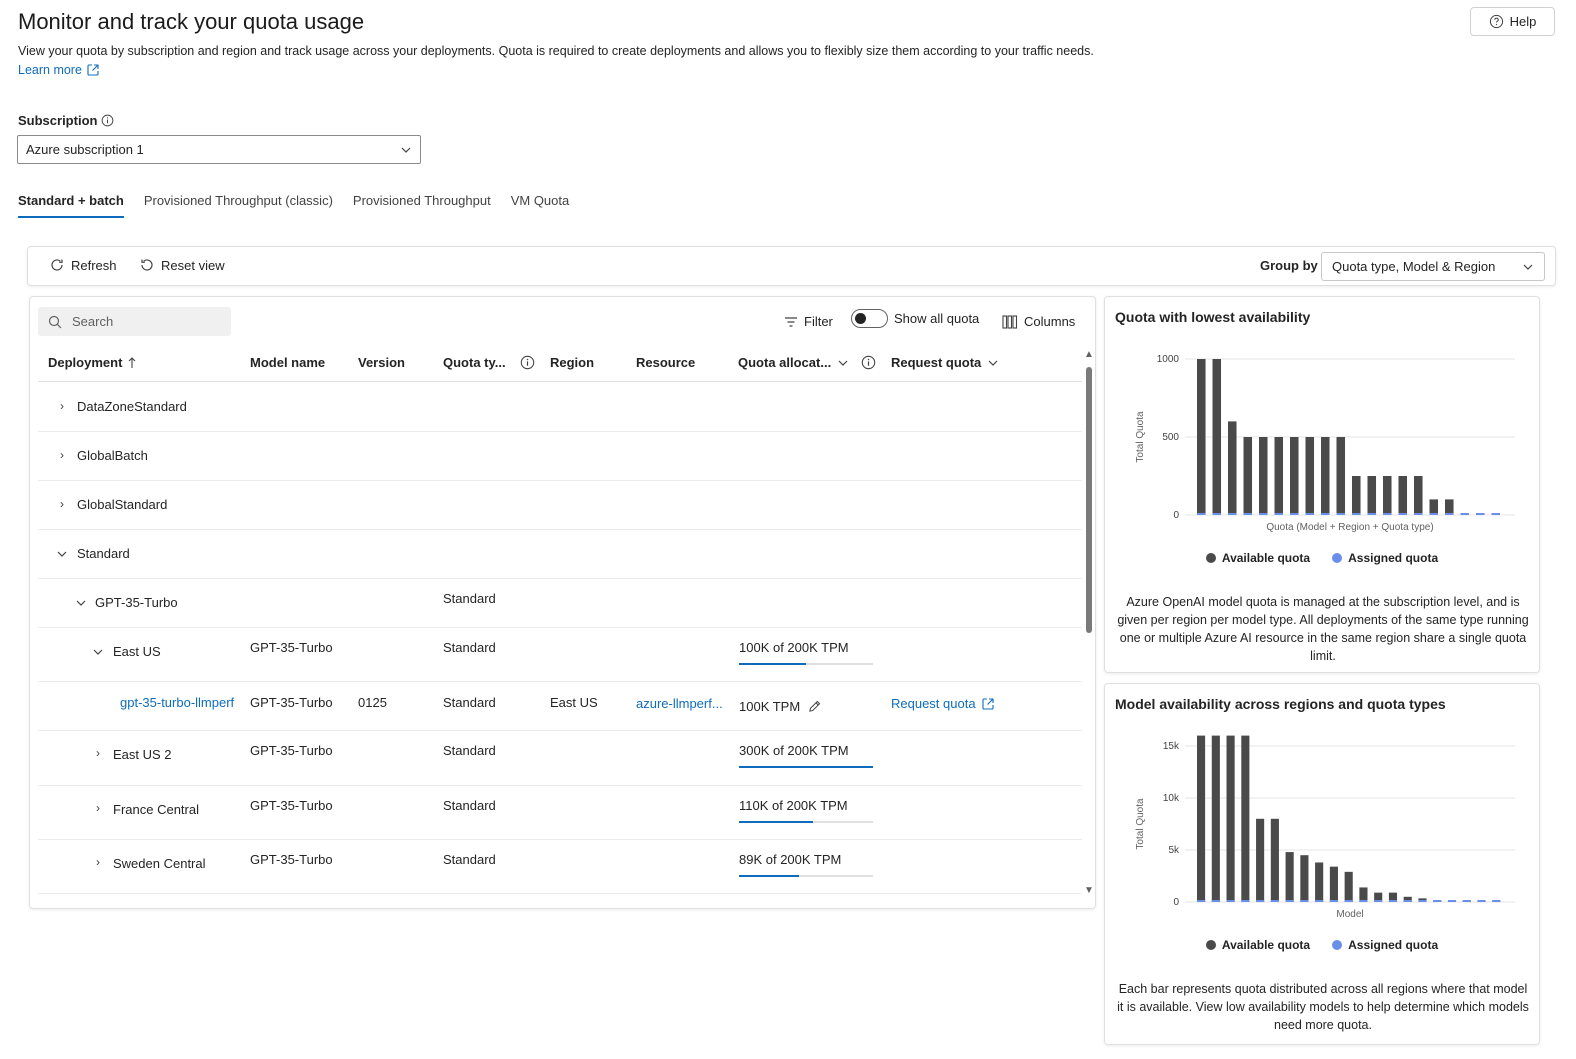 This screenshot has height=1059, width=1576. I want to click on quota-type-cell: Standard, so click(469, 702).